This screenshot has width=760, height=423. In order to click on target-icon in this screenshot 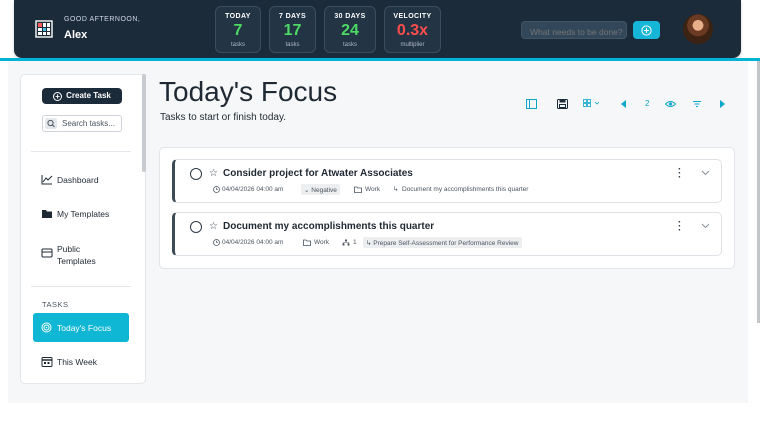, I will do `click(46, 327)`.